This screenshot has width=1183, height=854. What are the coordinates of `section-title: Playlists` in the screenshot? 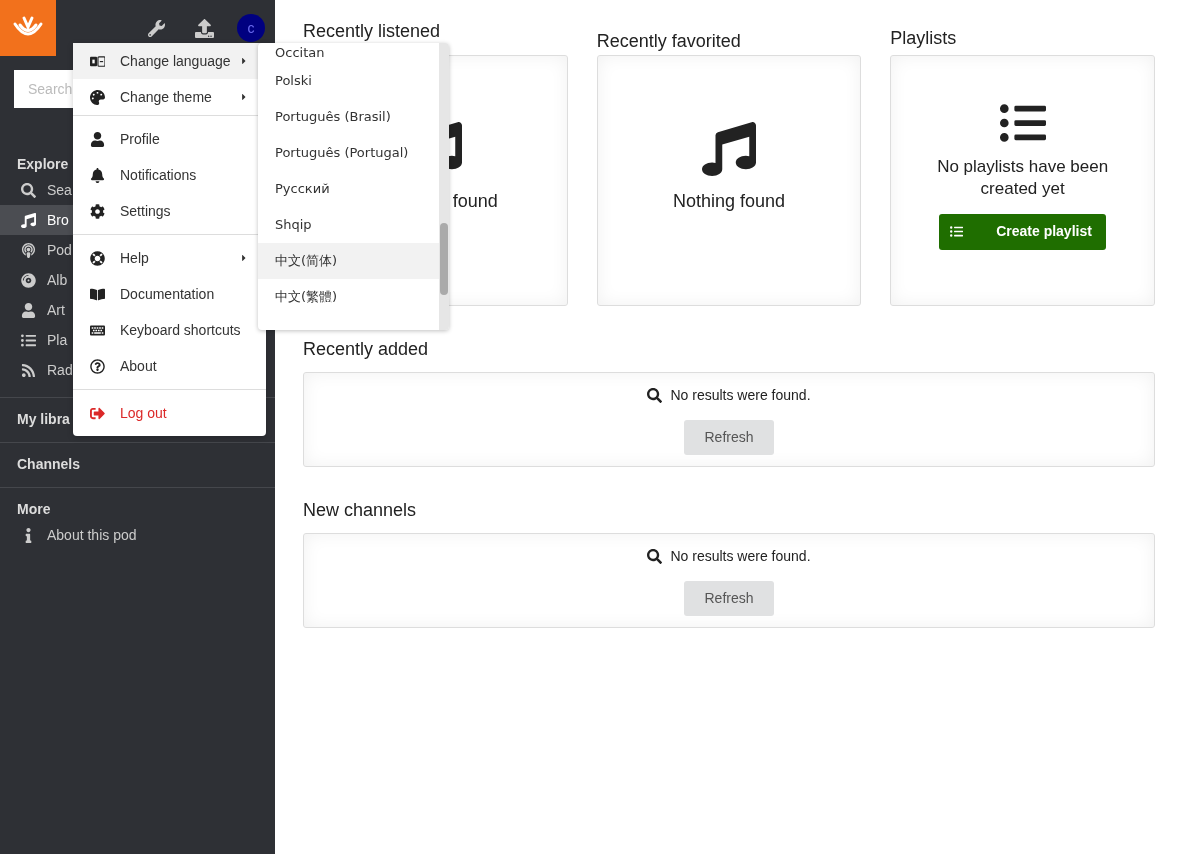 It's located at (924, 38).